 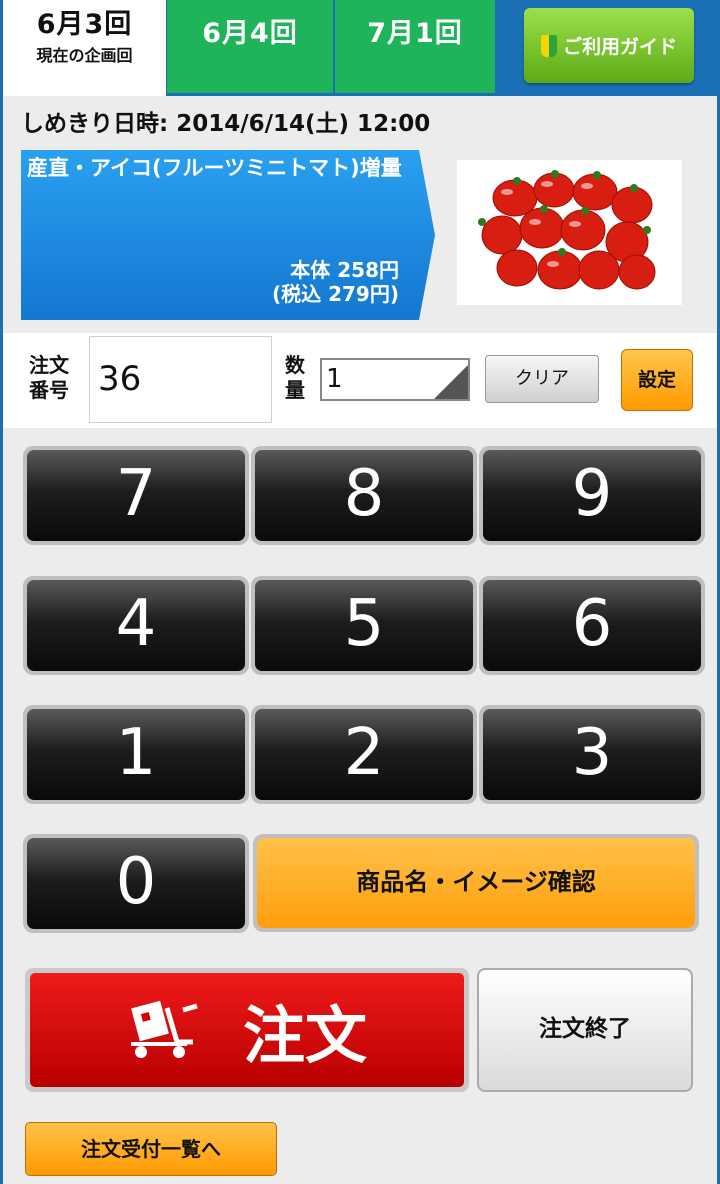 I want to click on plan-tabs: 6月3回 現在の企画回 6月4回 7月1回 ご利用ガイド, so click(x=360, y=48).